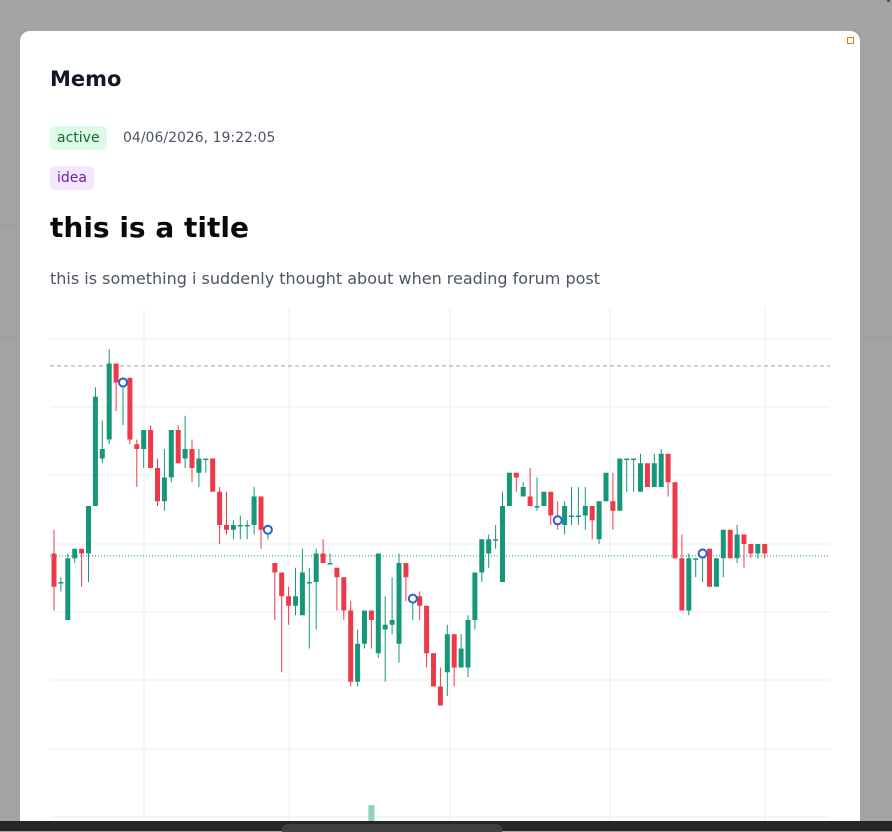 Image resolution: width=892 pixels, height=832 pixels. What do you see at coordinates (72, 178) in the screenshot?
I see `tag-badge: idea` at bounding box center [72, 178].